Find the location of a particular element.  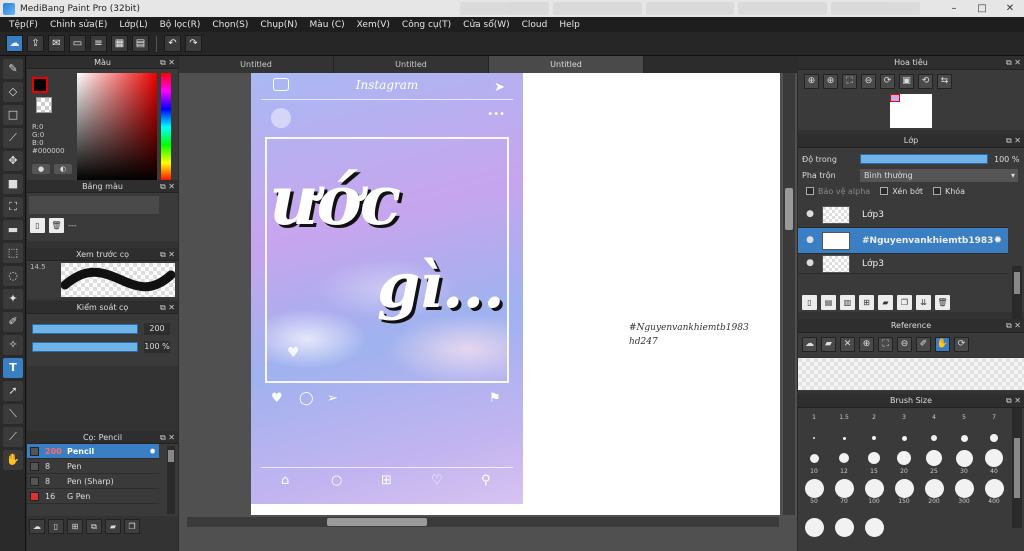

grid-icon: ▦ is located at coordinates (119, 43).